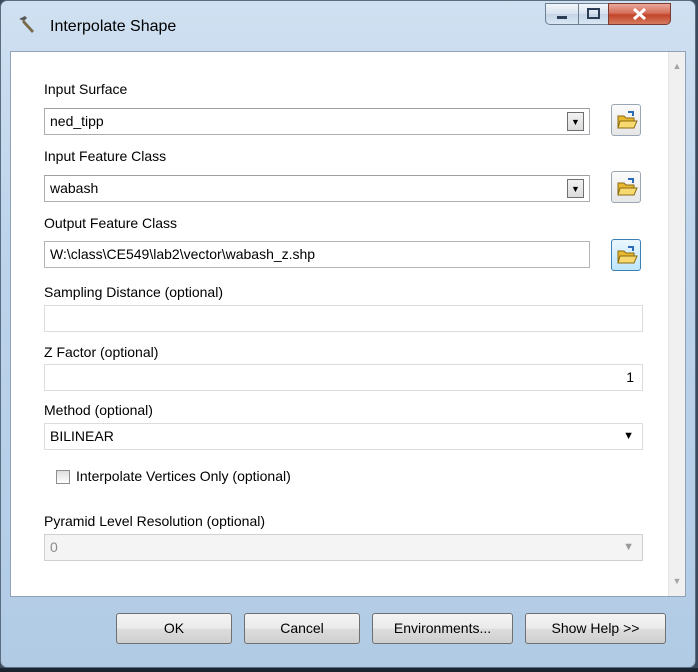 The width and height of the screenshot is (698, 672). I want to click on pyramid-level-select: 0 ▼, so click(343, 547).